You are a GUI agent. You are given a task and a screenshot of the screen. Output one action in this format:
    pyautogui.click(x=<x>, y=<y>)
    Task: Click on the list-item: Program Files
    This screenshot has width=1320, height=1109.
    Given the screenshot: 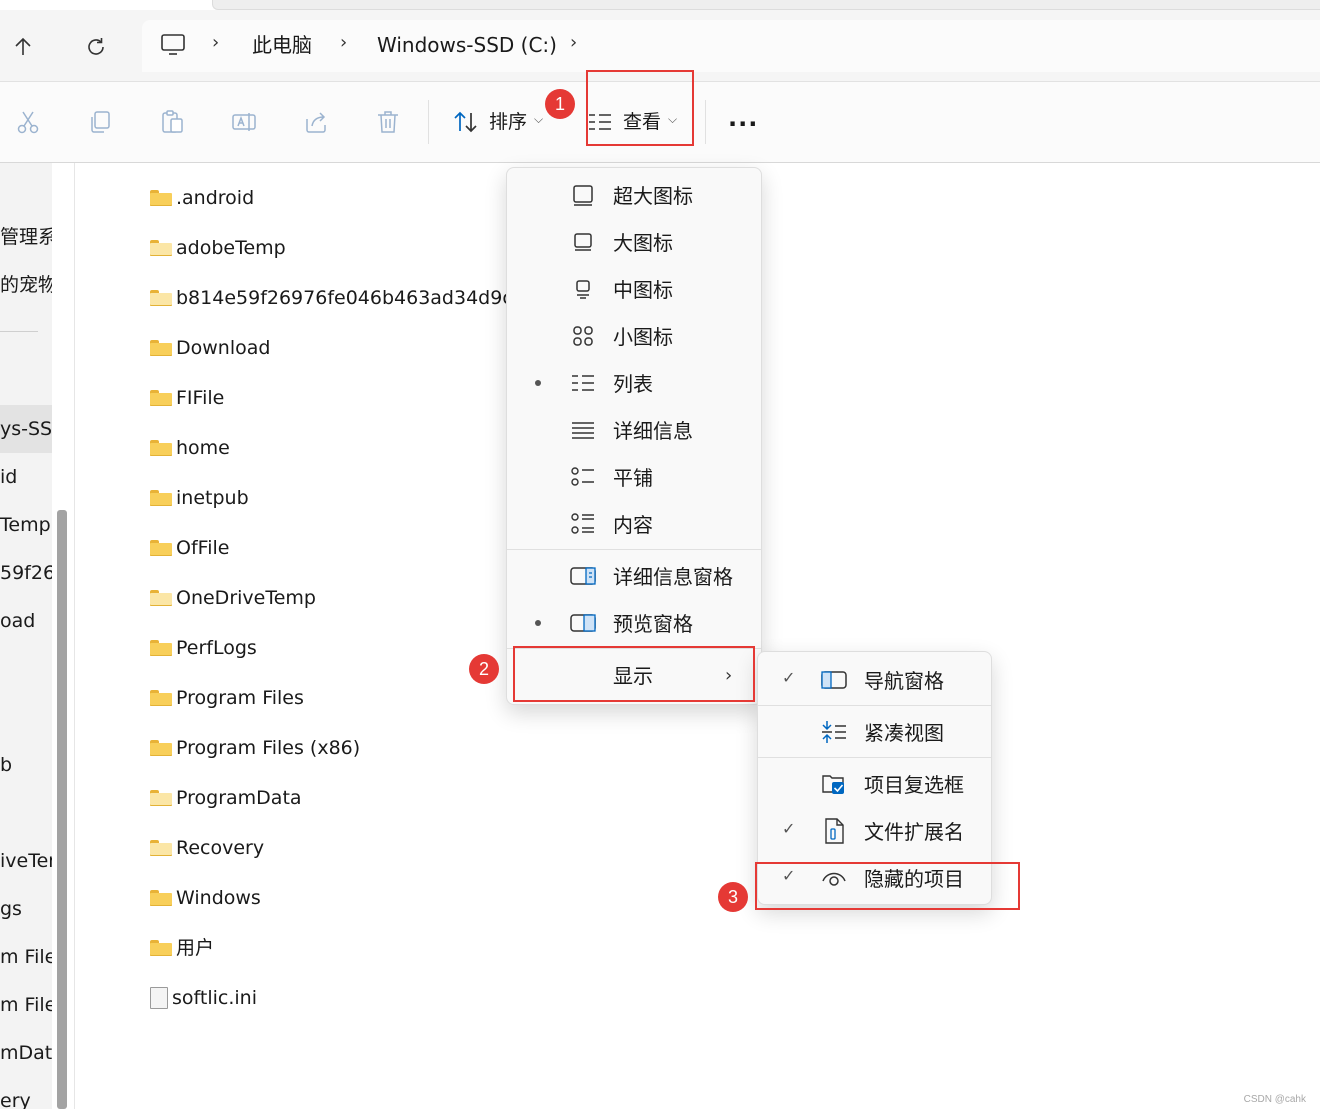 What is the action you would take?
    pyautogui.click(x=227, y=698)
    